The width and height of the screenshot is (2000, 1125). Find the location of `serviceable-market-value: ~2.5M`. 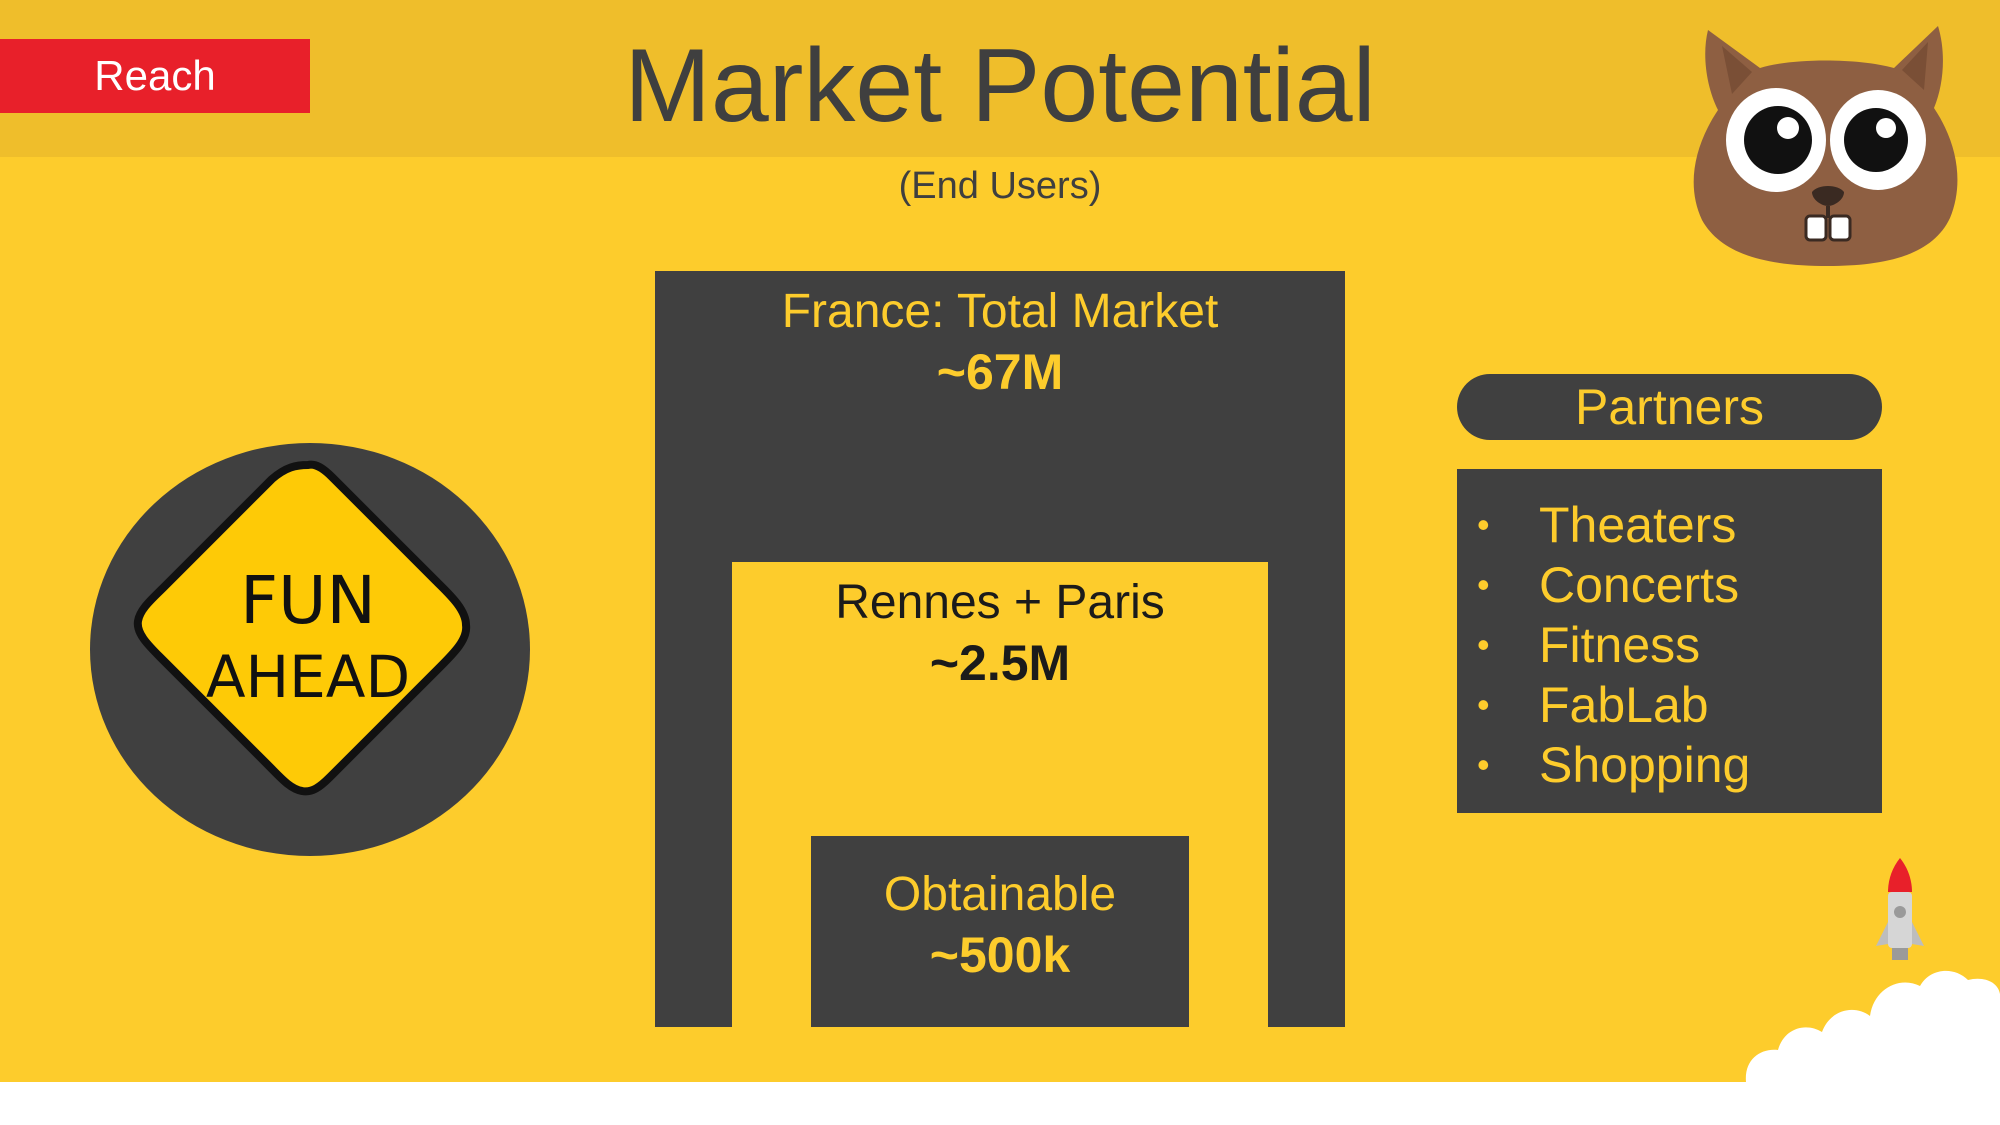

serviceable-market-value: ~2.5M is located at coordinates (1000, 663).